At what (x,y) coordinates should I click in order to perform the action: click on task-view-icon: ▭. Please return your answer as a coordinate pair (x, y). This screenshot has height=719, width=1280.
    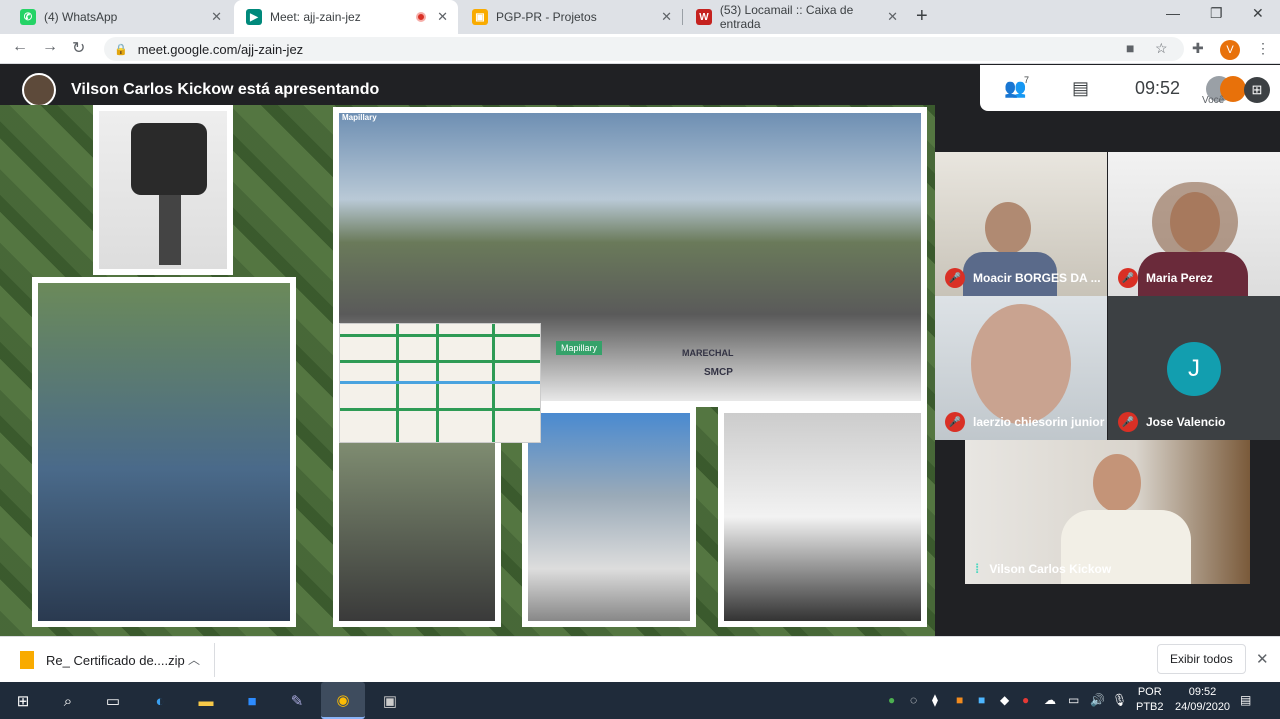
    Looking at the image, I should click on (113, 701).